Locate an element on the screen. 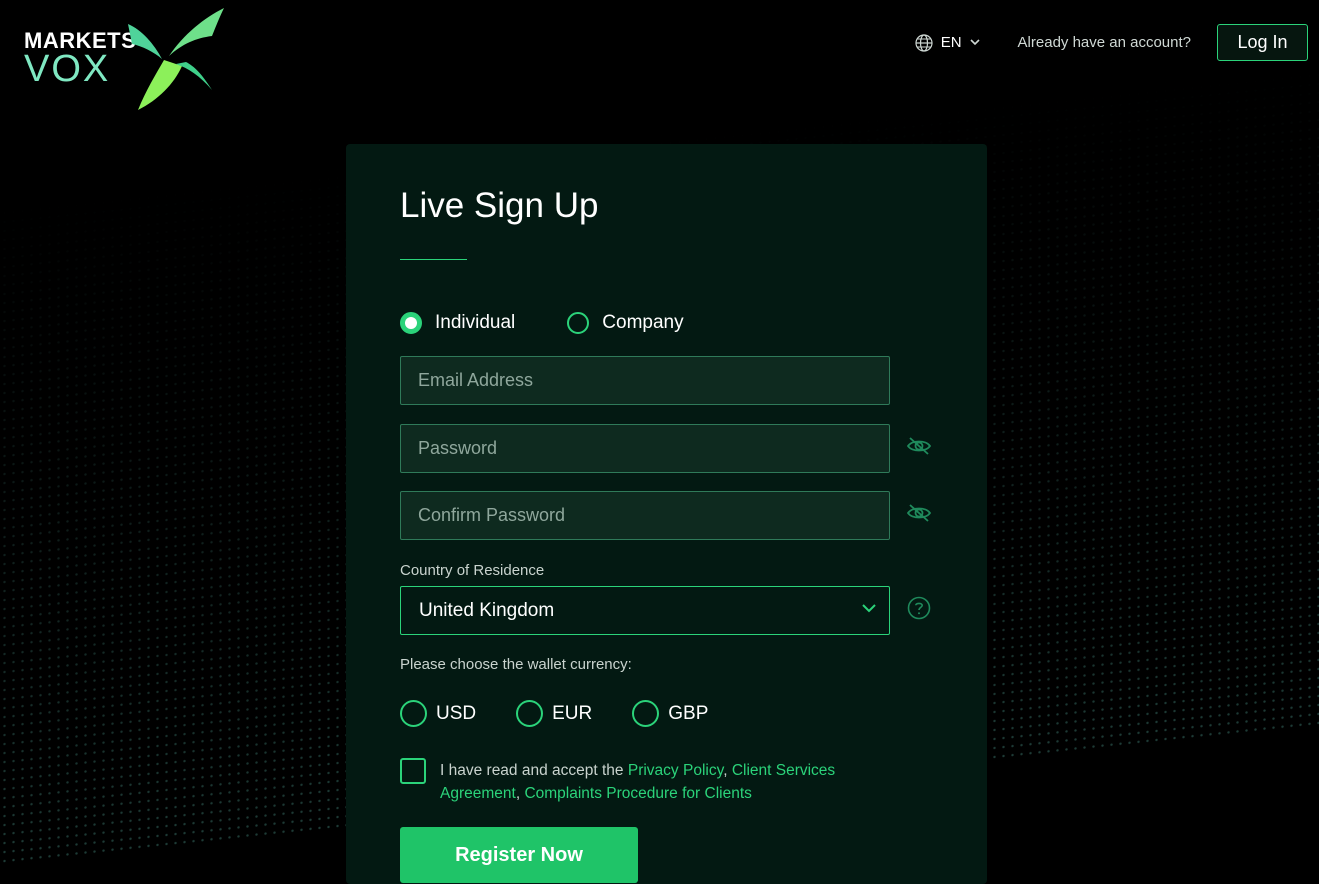  radio-individual: Individual is located at coordinates (457, 323).